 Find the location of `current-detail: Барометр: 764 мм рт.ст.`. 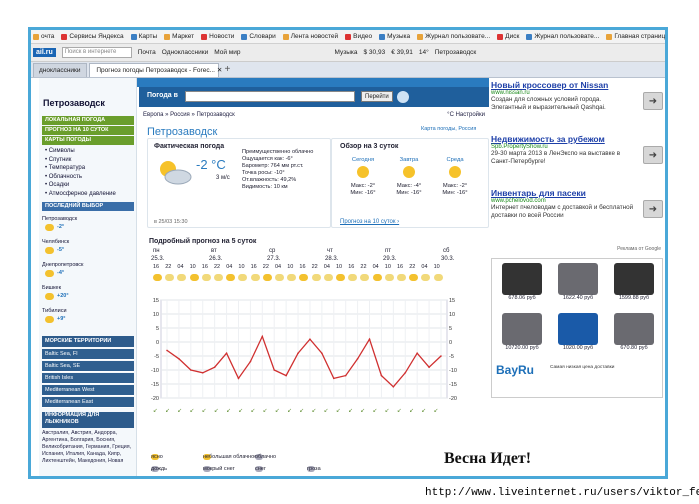

current-detail: Барометр: 764 мм рт.ст. is located at coordinates (273, 166).